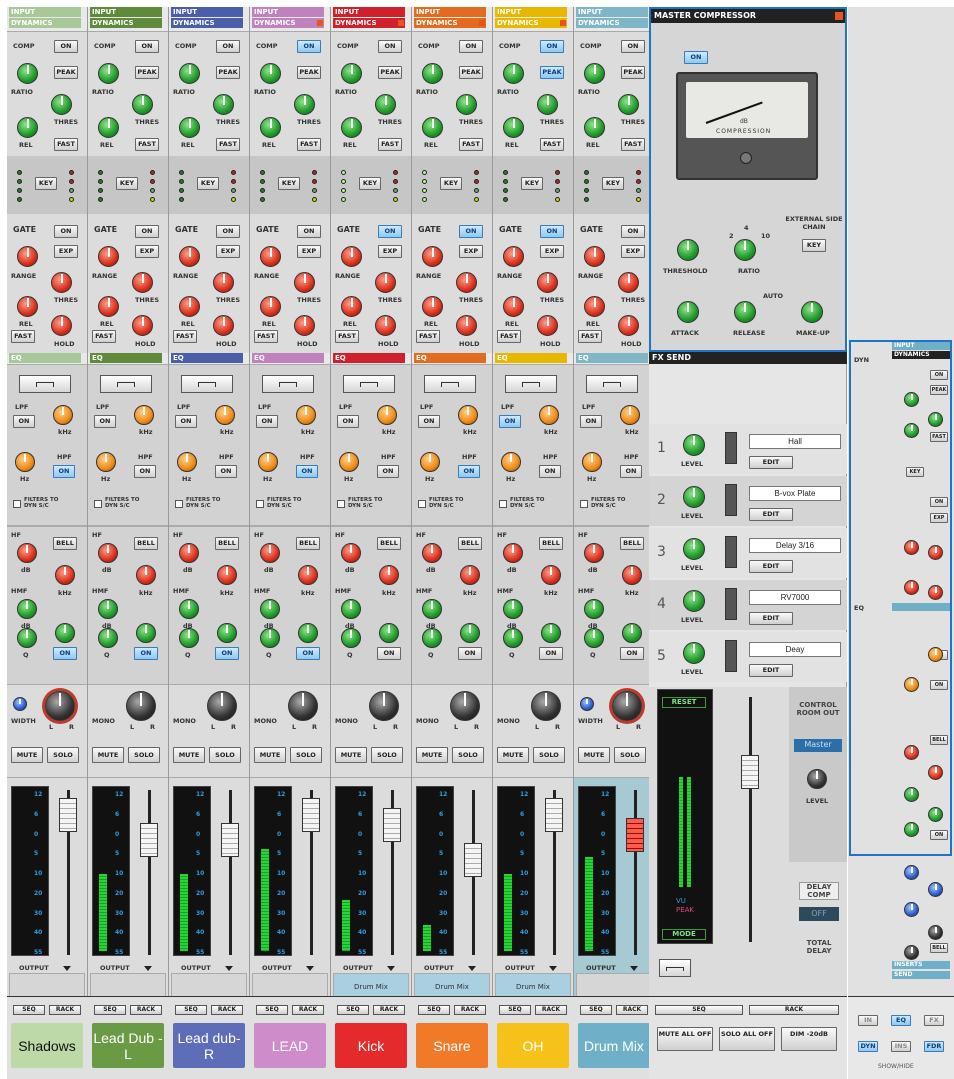 The image size is (954, 1079). Describe the element at coordinates (390, 251) in the screenshot. I see `exp-button: EXP` at that location.